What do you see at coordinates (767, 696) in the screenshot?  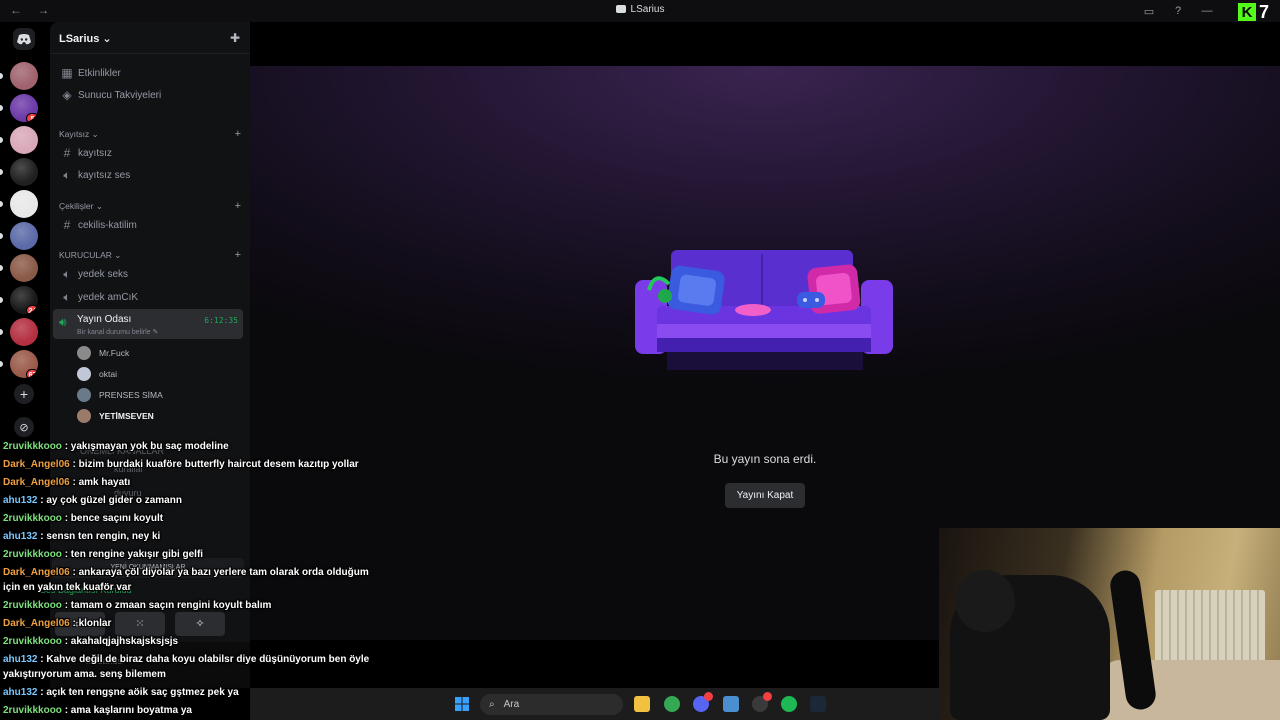 I see `notification-badge` at bounding box center [767, 696].